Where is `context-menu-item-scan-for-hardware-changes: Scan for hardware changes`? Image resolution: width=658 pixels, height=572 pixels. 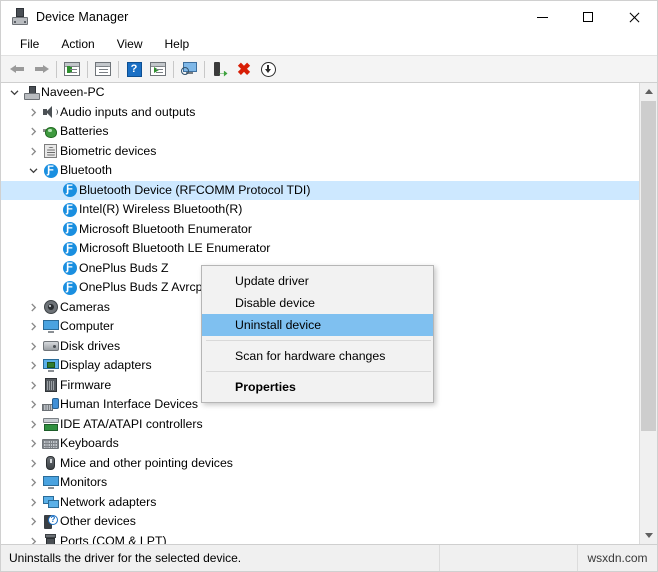 context-menu-item-scan-for-hardware-changes: Scan for hardware changes is located at coordinates (317, 356).